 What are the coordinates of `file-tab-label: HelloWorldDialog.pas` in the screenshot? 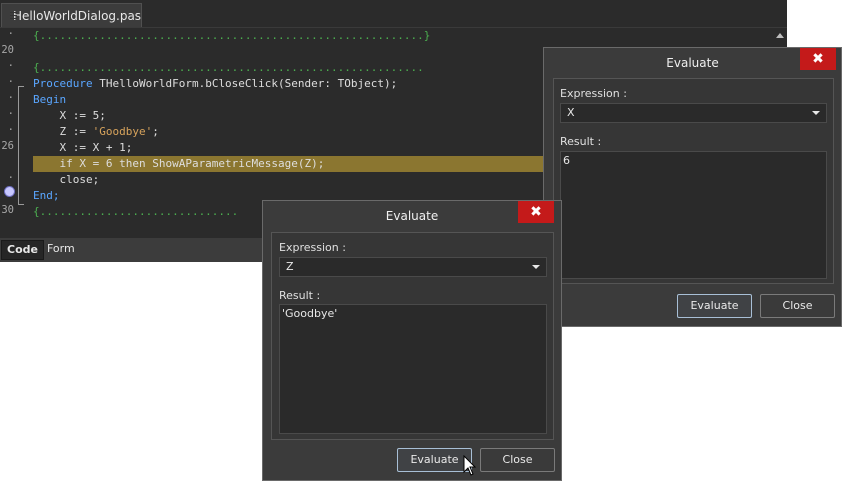 It's located at (77, 15).